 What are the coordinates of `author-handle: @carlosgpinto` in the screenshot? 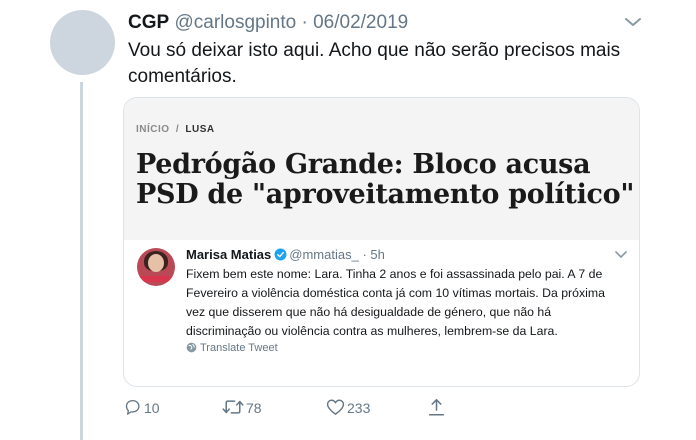 It's located at (235, 22).